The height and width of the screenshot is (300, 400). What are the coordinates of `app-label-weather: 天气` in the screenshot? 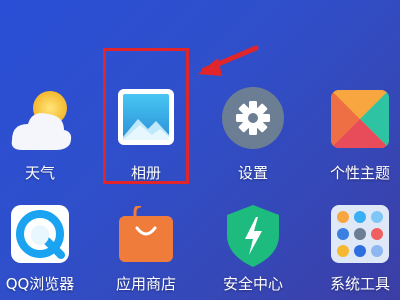 It's located at (39, 173).